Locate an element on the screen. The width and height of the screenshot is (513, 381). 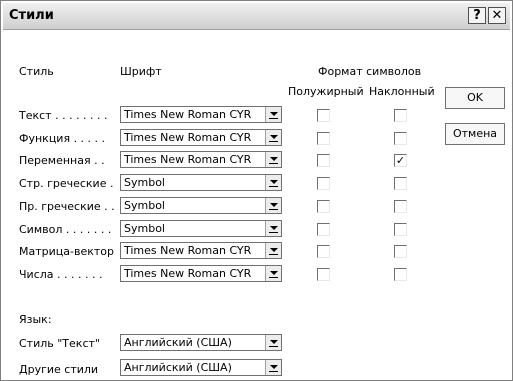
italic-column-header: Наклонный is located at coordinates (402, 91).